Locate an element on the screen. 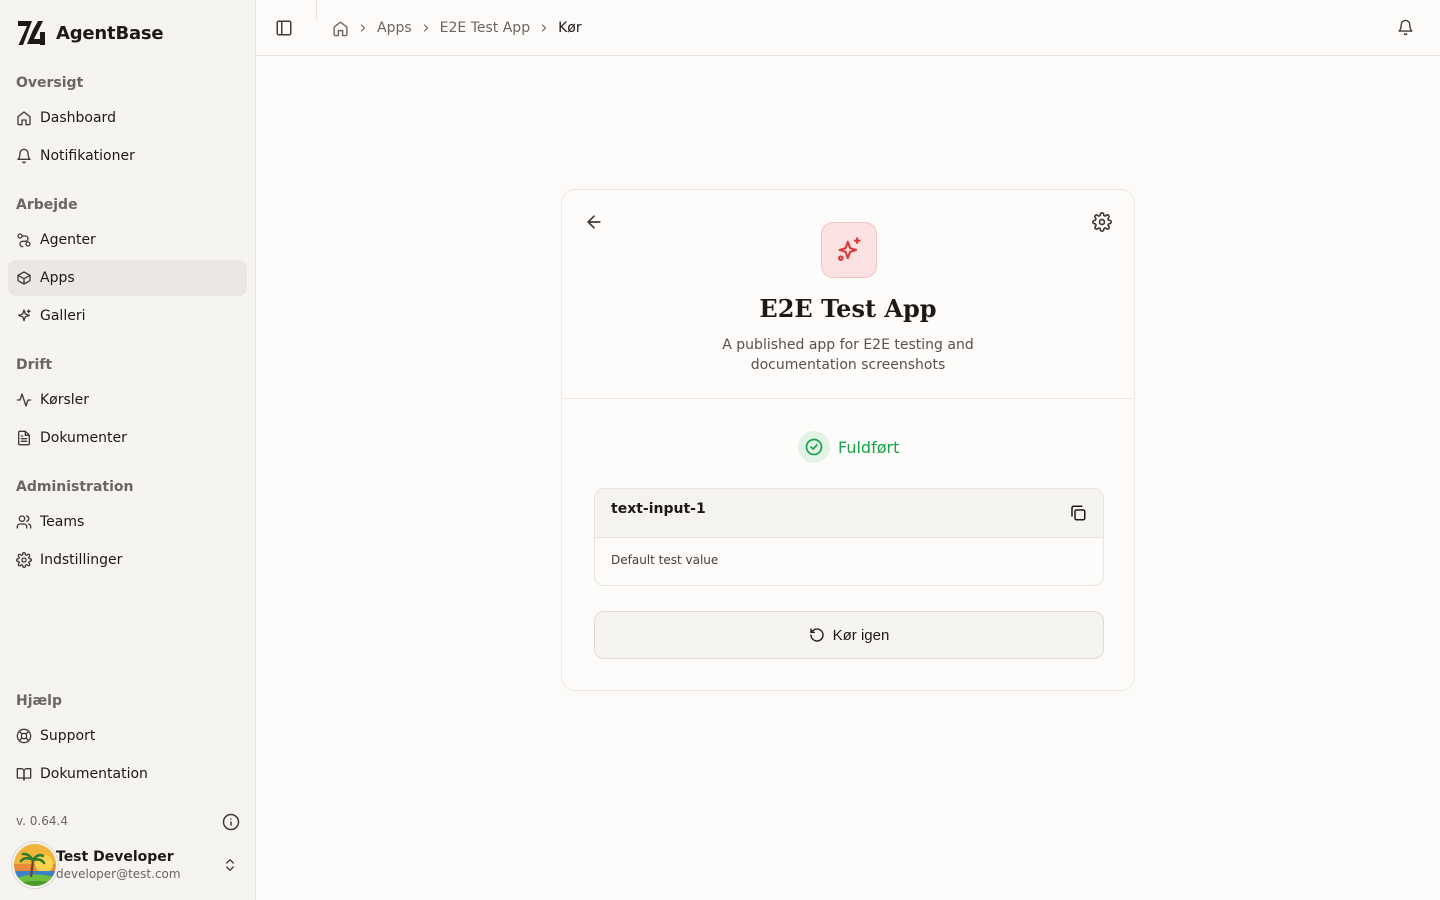 This screenshot has width=1440, height=900. file-text-icon is located at coordinates (24, 438).